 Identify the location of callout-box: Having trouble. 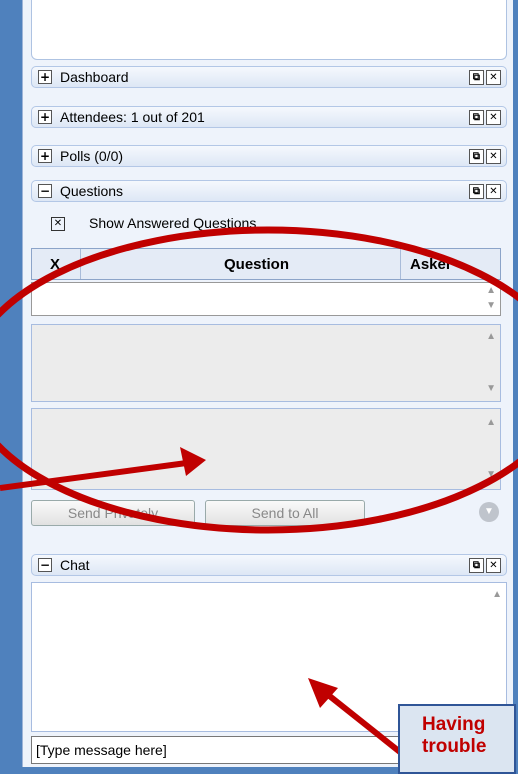
(457, 739).